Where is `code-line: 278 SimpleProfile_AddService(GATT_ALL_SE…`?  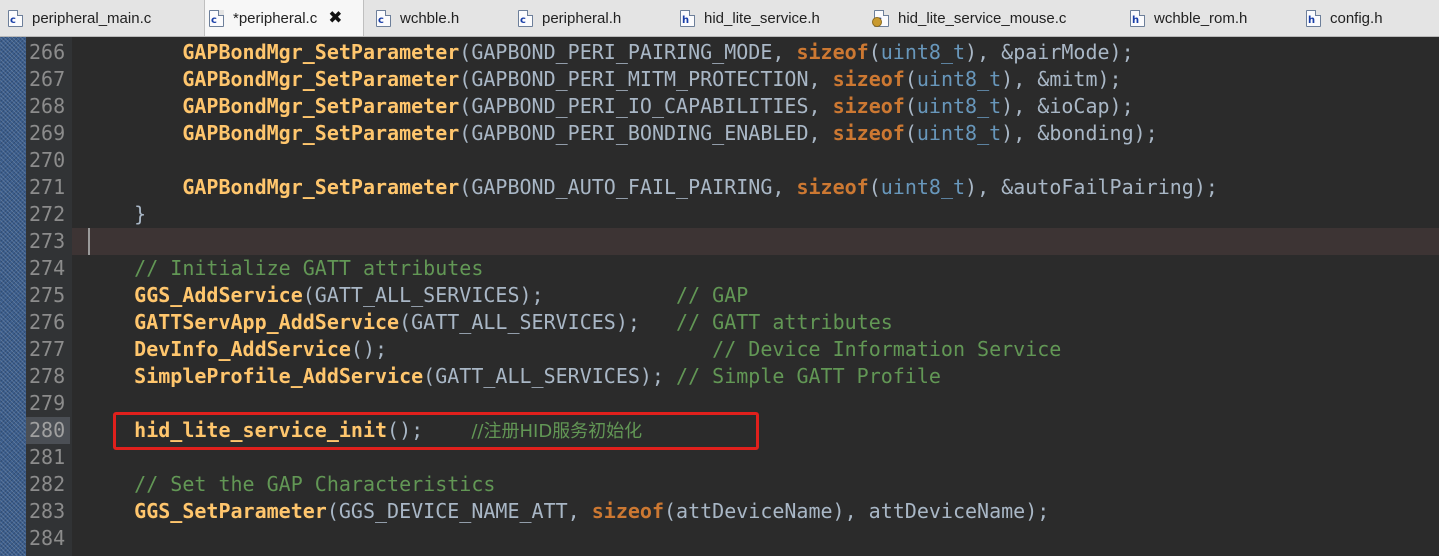
code-line: 278 SimpleProfile_AddService(GATT_ALL_SE… is located at coordinates (734, 376).